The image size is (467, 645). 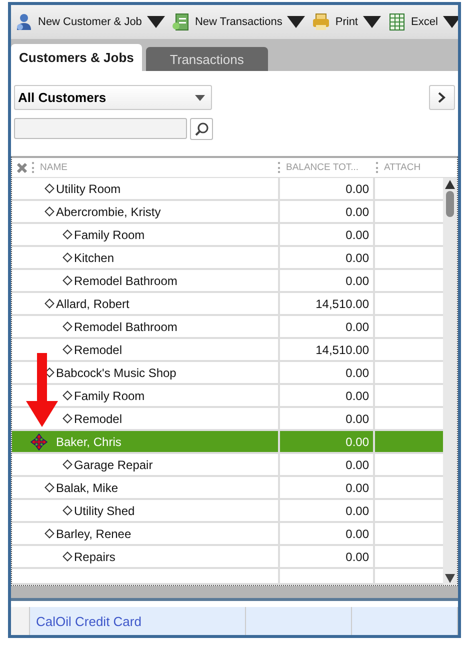 I want to click on toolbar-button: New Customer & Job, so click(x=90, y=22).